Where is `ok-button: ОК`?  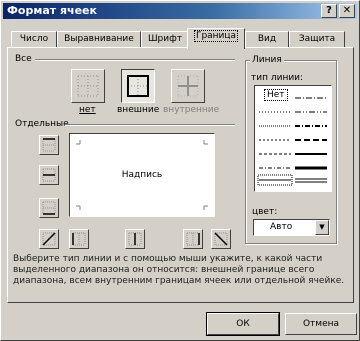 ok-button: ОК is located at coordinates (243, 324).